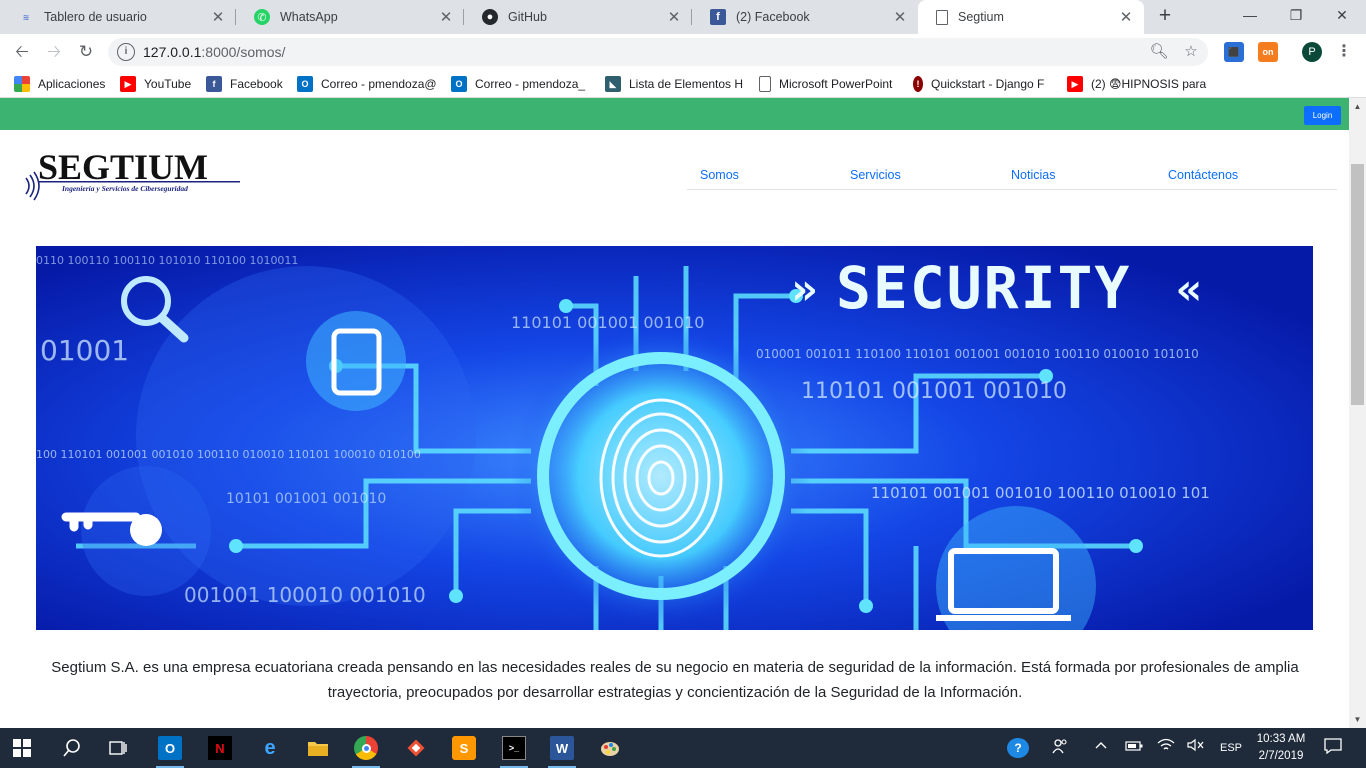  I want to click on file-explorer-icon, so click(318, 748).